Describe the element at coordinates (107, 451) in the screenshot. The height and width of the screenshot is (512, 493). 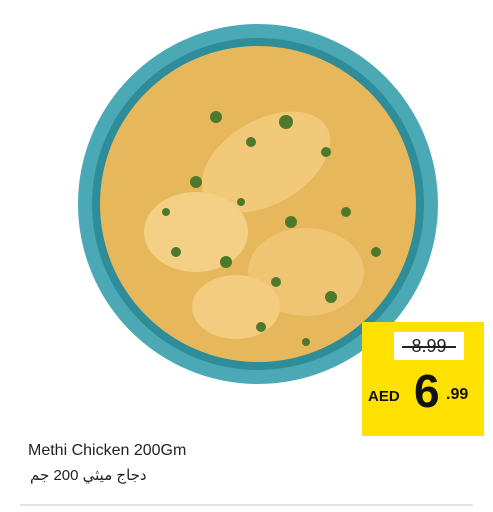
I see `product-name-en: Methi Chicken 200Gm` at that location.